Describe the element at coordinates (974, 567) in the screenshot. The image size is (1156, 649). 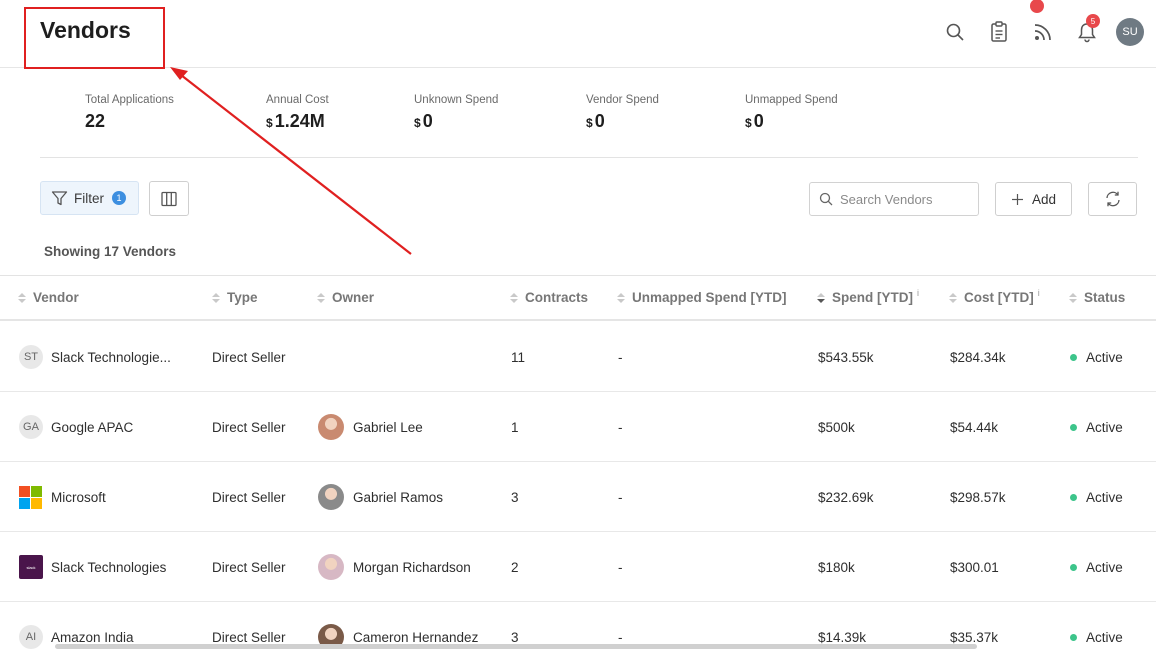
I see `cost-cell: $300.01` at that location.